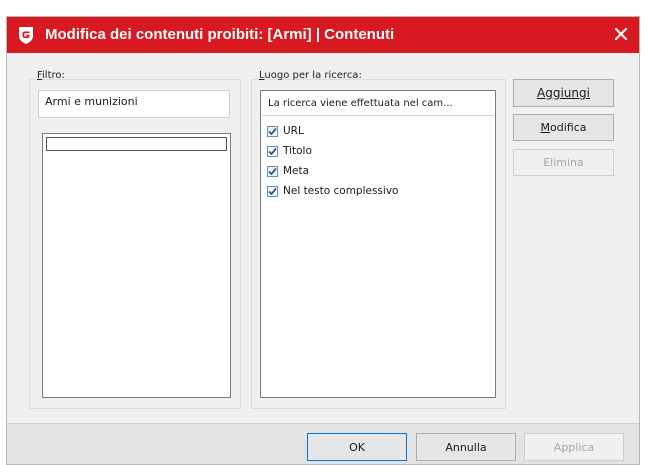  I want to click on filter-input: Armi e munizioni, so click(134, 104).